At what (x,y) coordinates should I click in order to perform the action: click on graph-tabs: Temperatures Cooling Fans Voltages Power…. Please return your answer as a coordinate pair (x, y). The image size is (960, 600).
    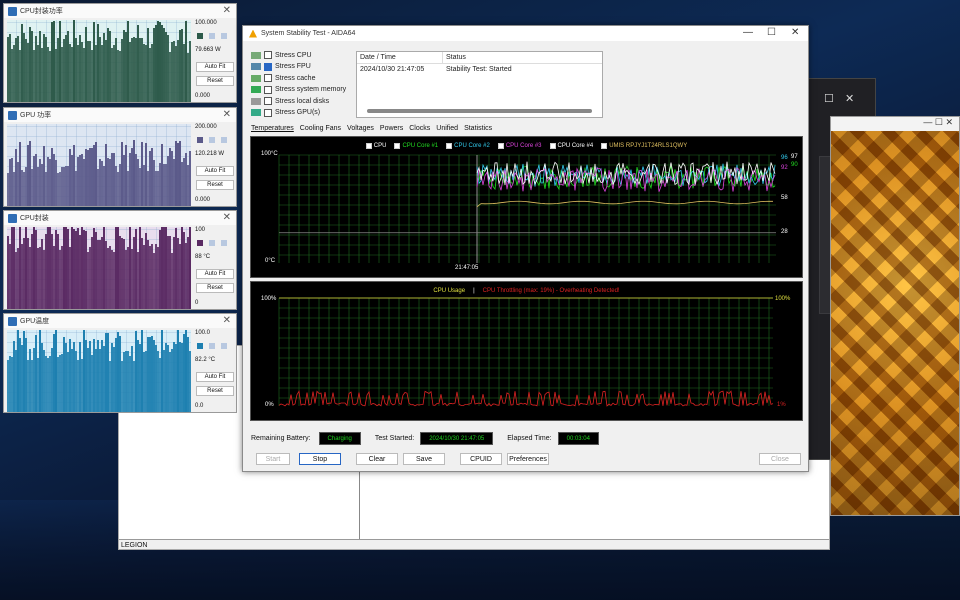
    Looking at the image, I should click on (371, 128).